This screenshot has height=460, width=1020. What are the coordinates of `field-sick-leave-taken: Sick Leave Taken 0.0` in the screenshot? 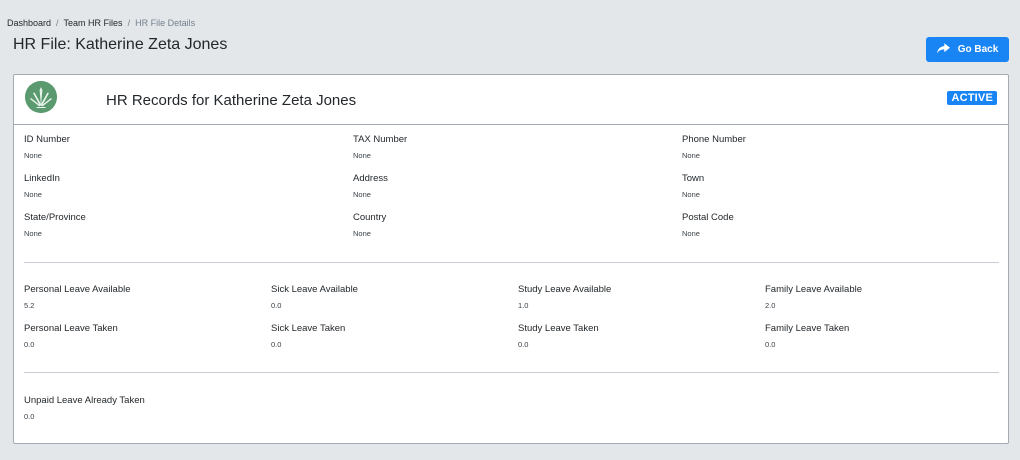 It's located at (394, 333).